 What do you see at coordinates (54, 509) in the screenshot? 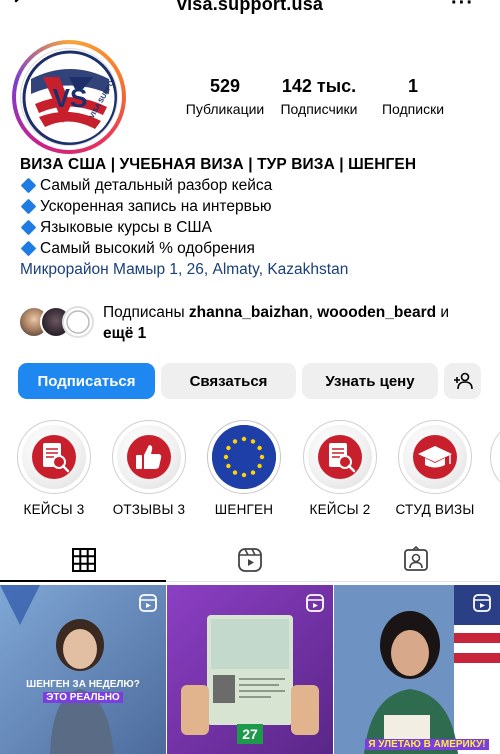
I see `highlight-label: КЕЙСЫ 3` at bounding box center [54, 509].